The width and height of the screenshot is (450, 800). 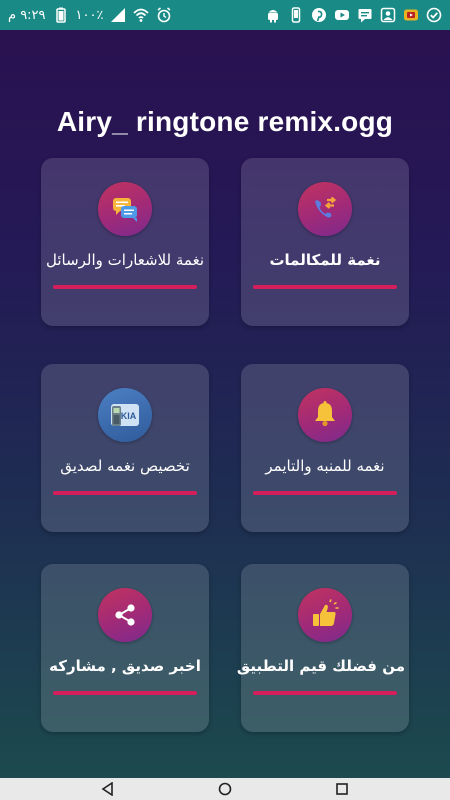 What do you see at coordinates (125, 448) in the screenshot?
I see `card-contact-ringtone: OKIA تخصيص نغمه لصديق` at bounding box center [125, 448].